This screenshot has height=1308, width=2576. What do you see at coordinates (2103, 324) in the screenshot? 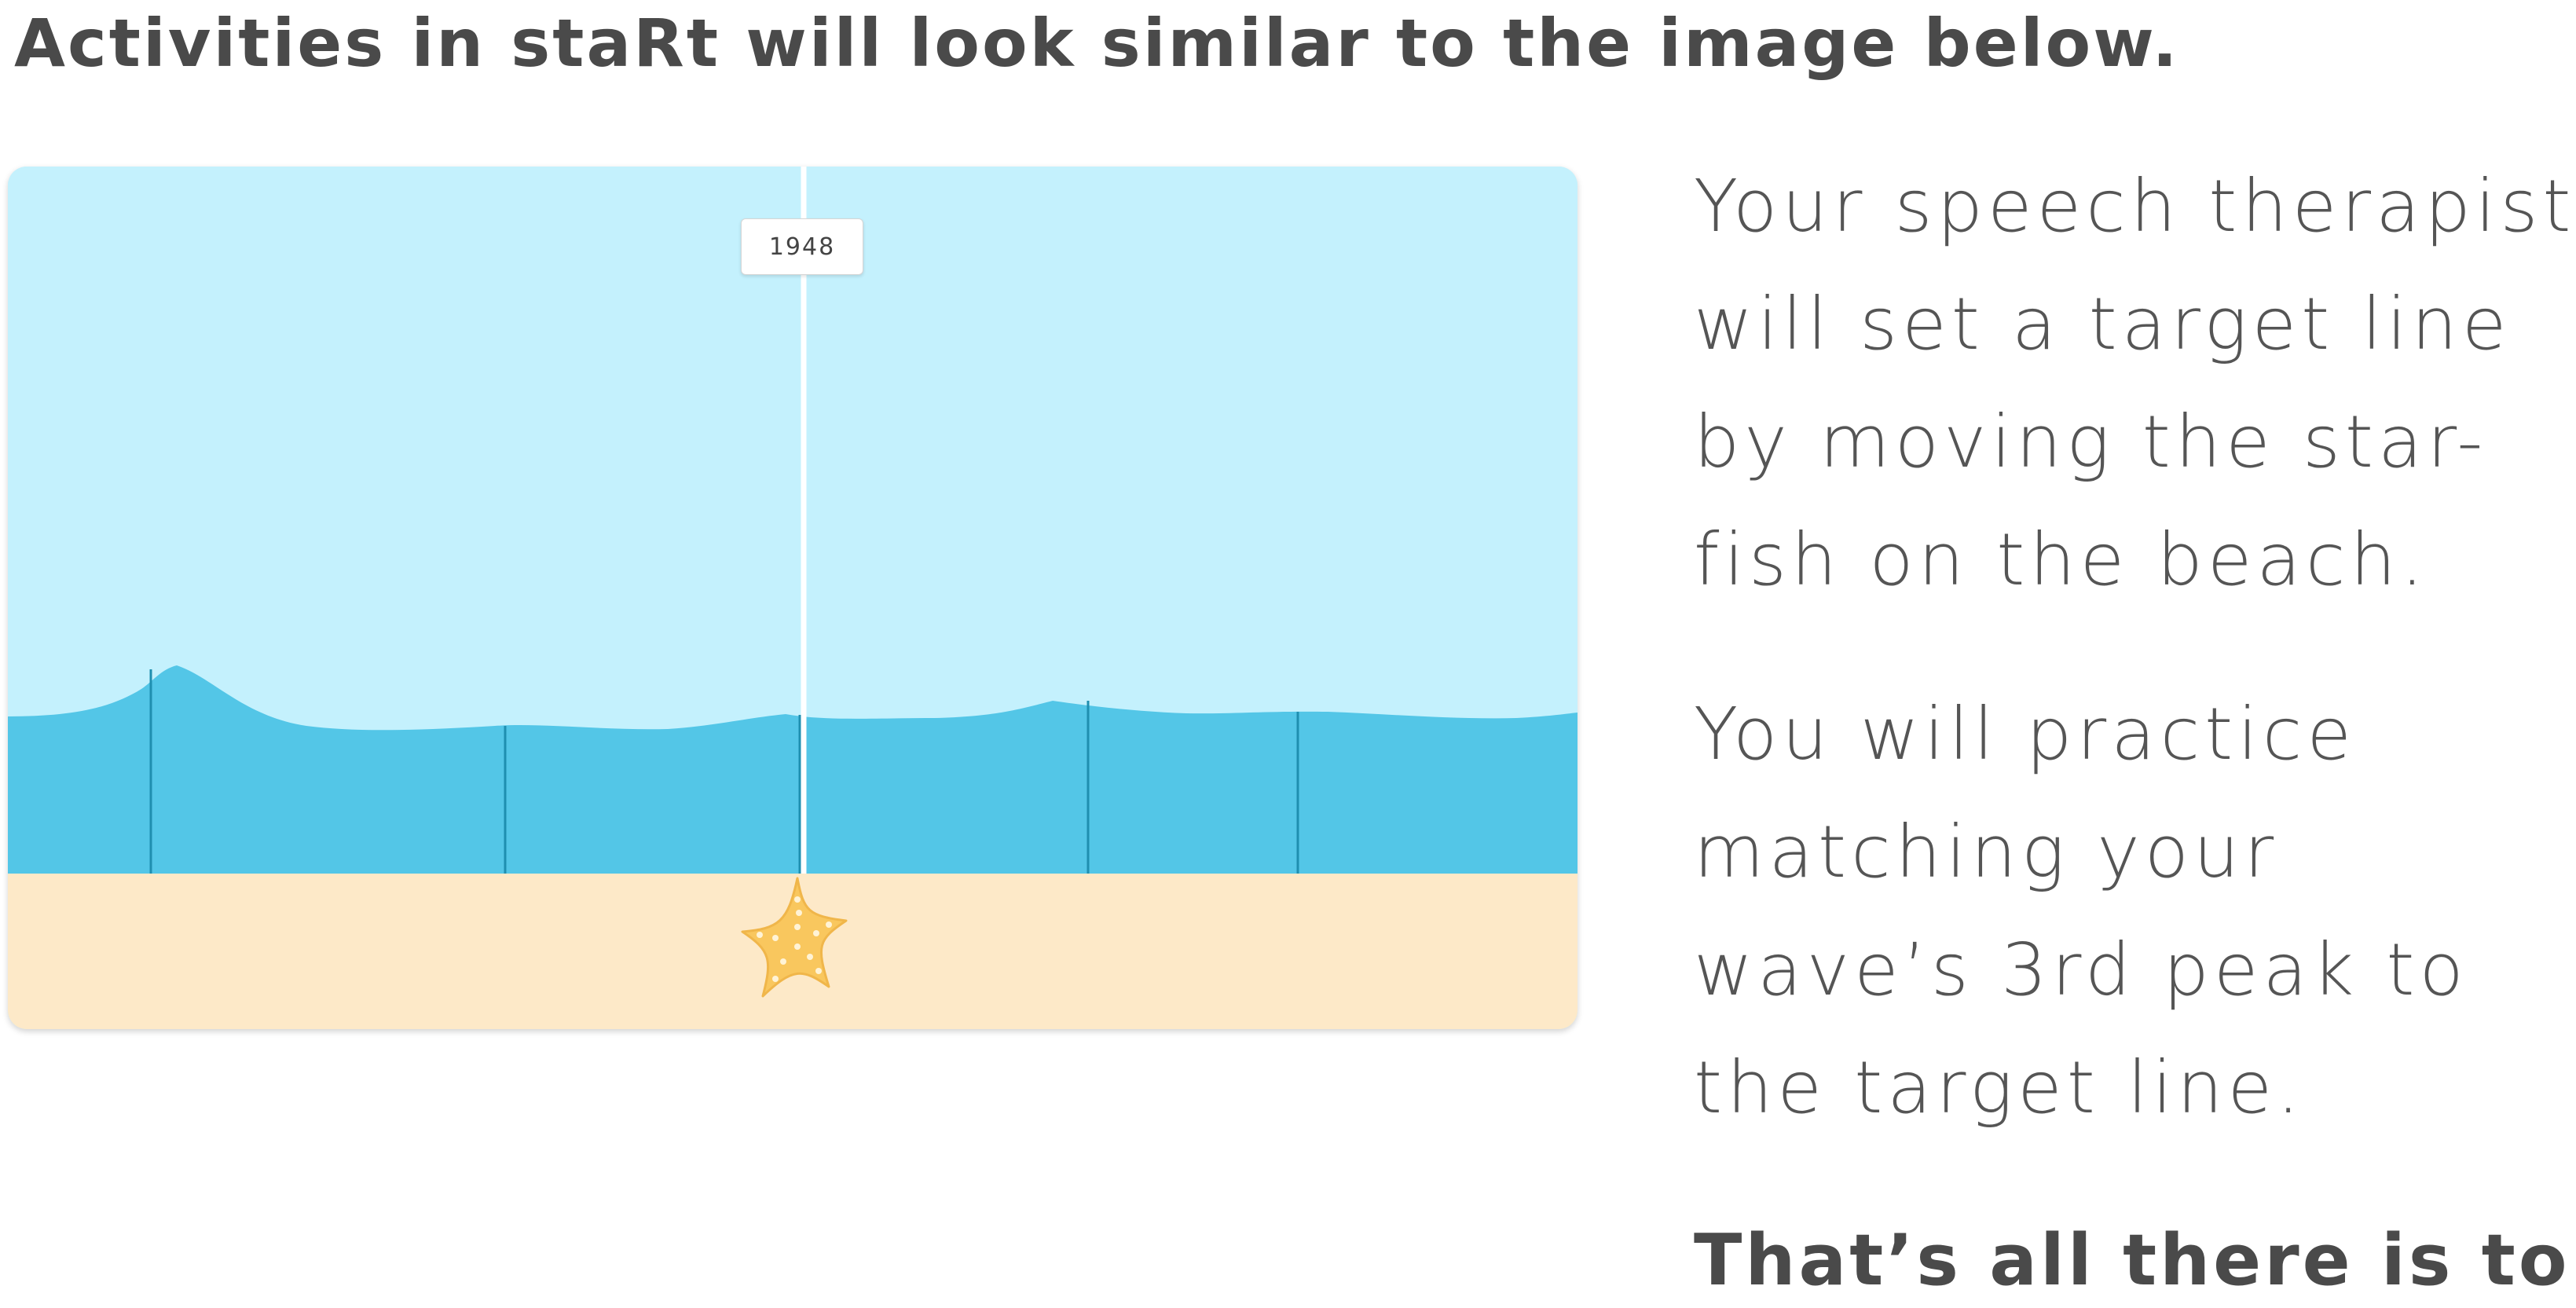
I see `text-line: will set a target line` at bounding box center [2103, 324].